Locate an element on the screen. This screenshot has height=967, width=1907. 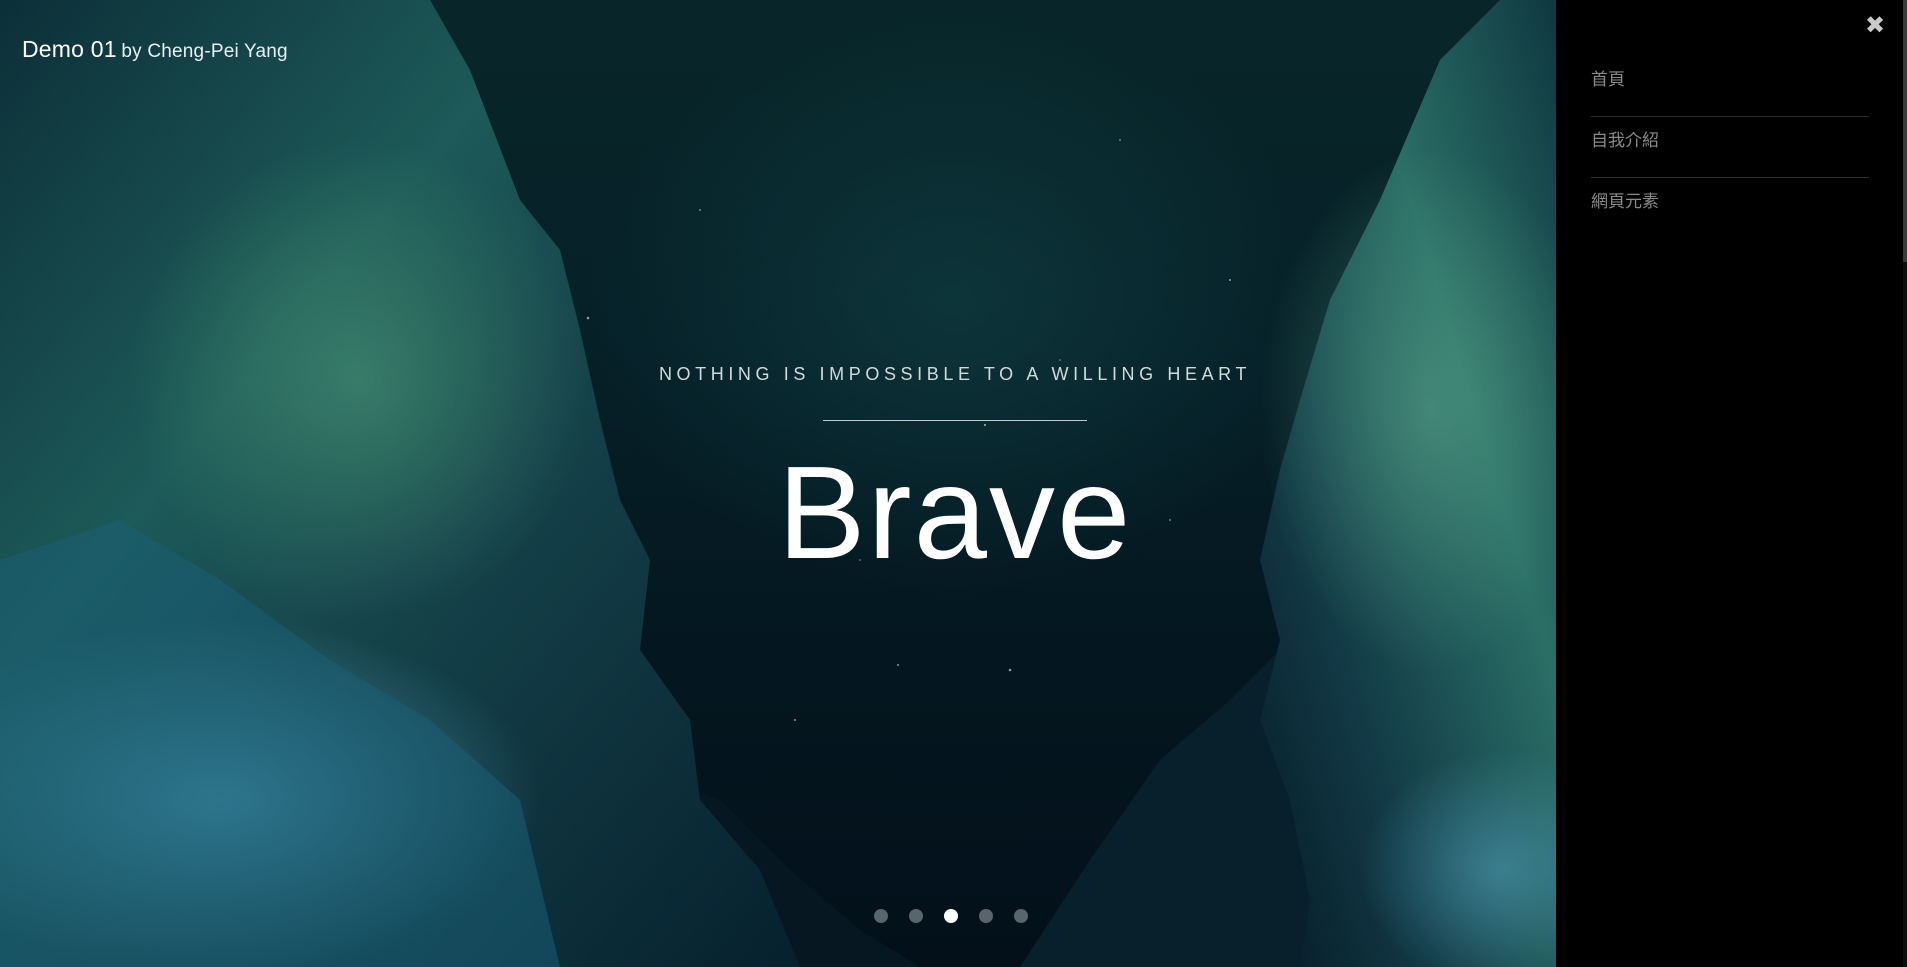
slider-pagination is located at coordinates (951, 916).